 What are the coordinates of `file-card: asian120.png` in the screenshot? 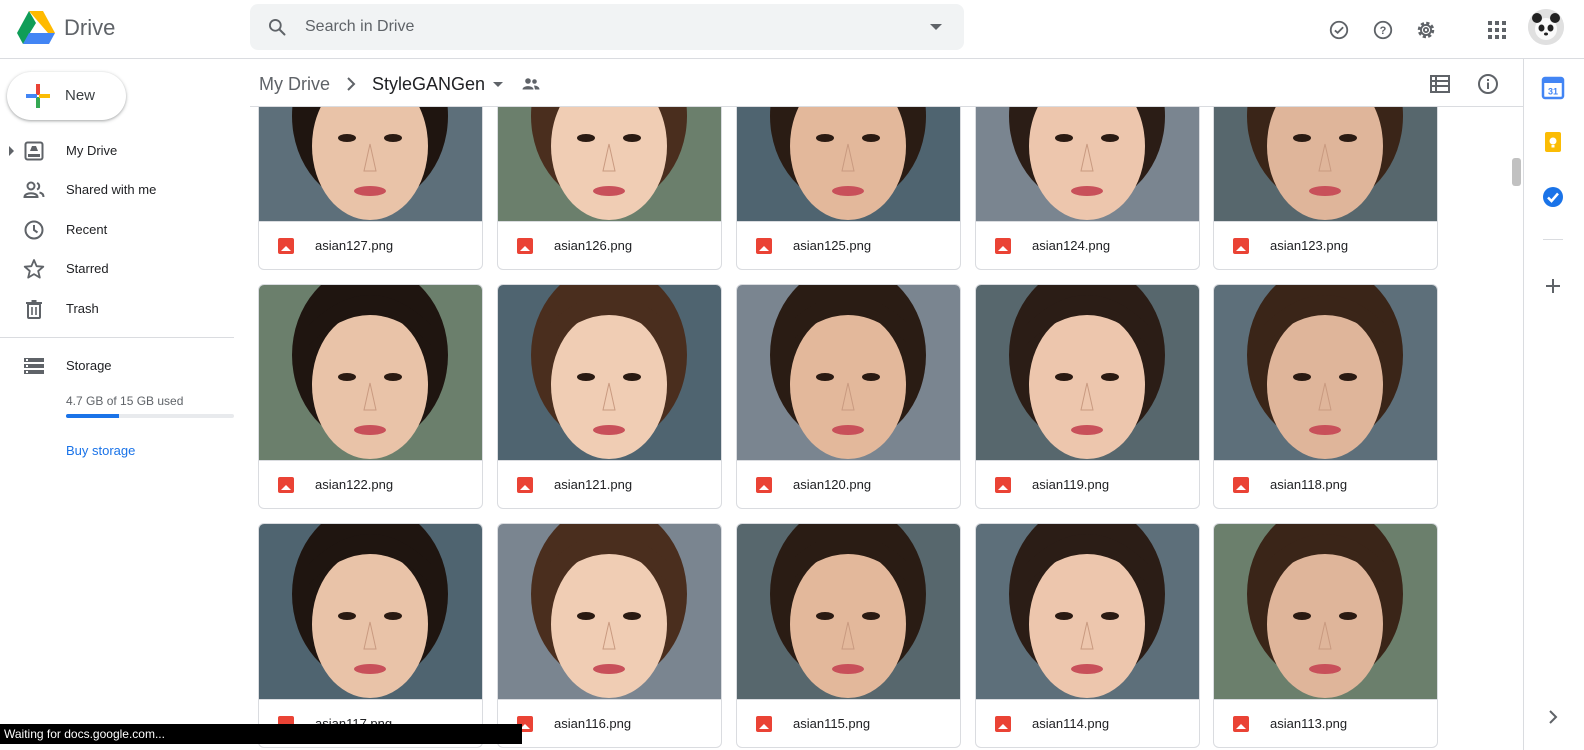 It's located at (848, 396).